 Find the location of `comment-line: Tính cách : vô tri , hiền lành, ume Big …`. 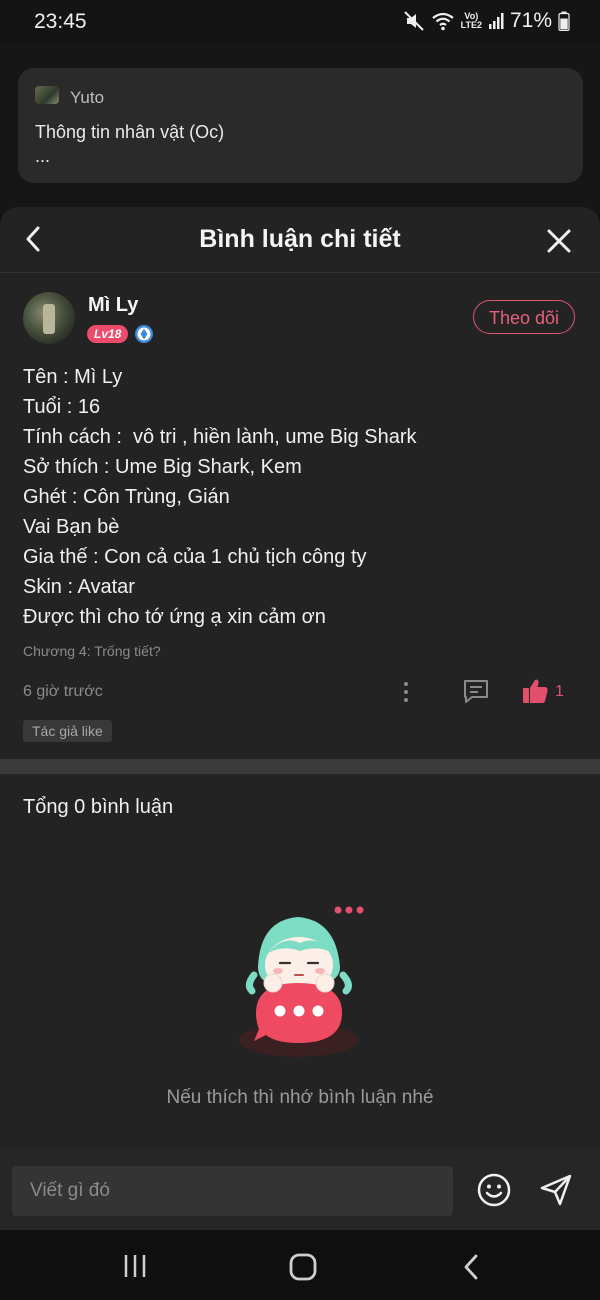

comment-line: Tính cách : vô tri , hiền lành, ume Big … is located at coordinates (220, 437).